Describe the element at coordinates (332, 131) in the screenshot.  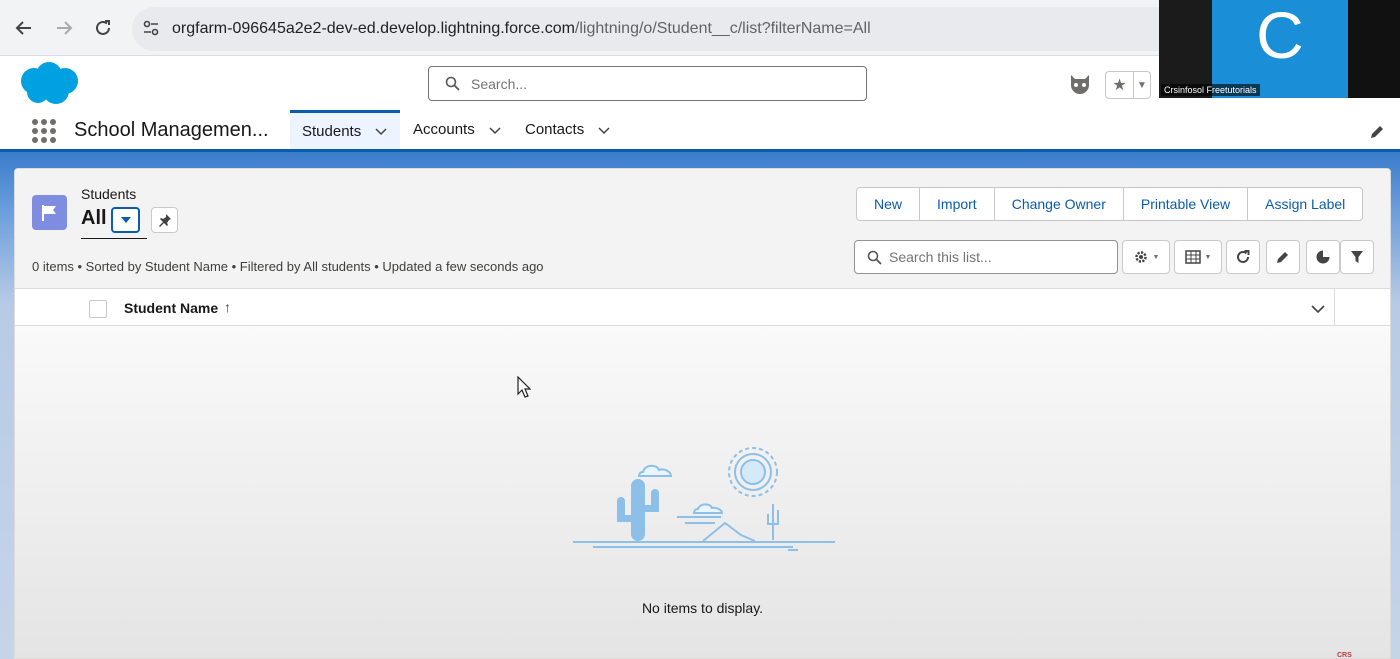
I see `tab-label: Students` at that location.